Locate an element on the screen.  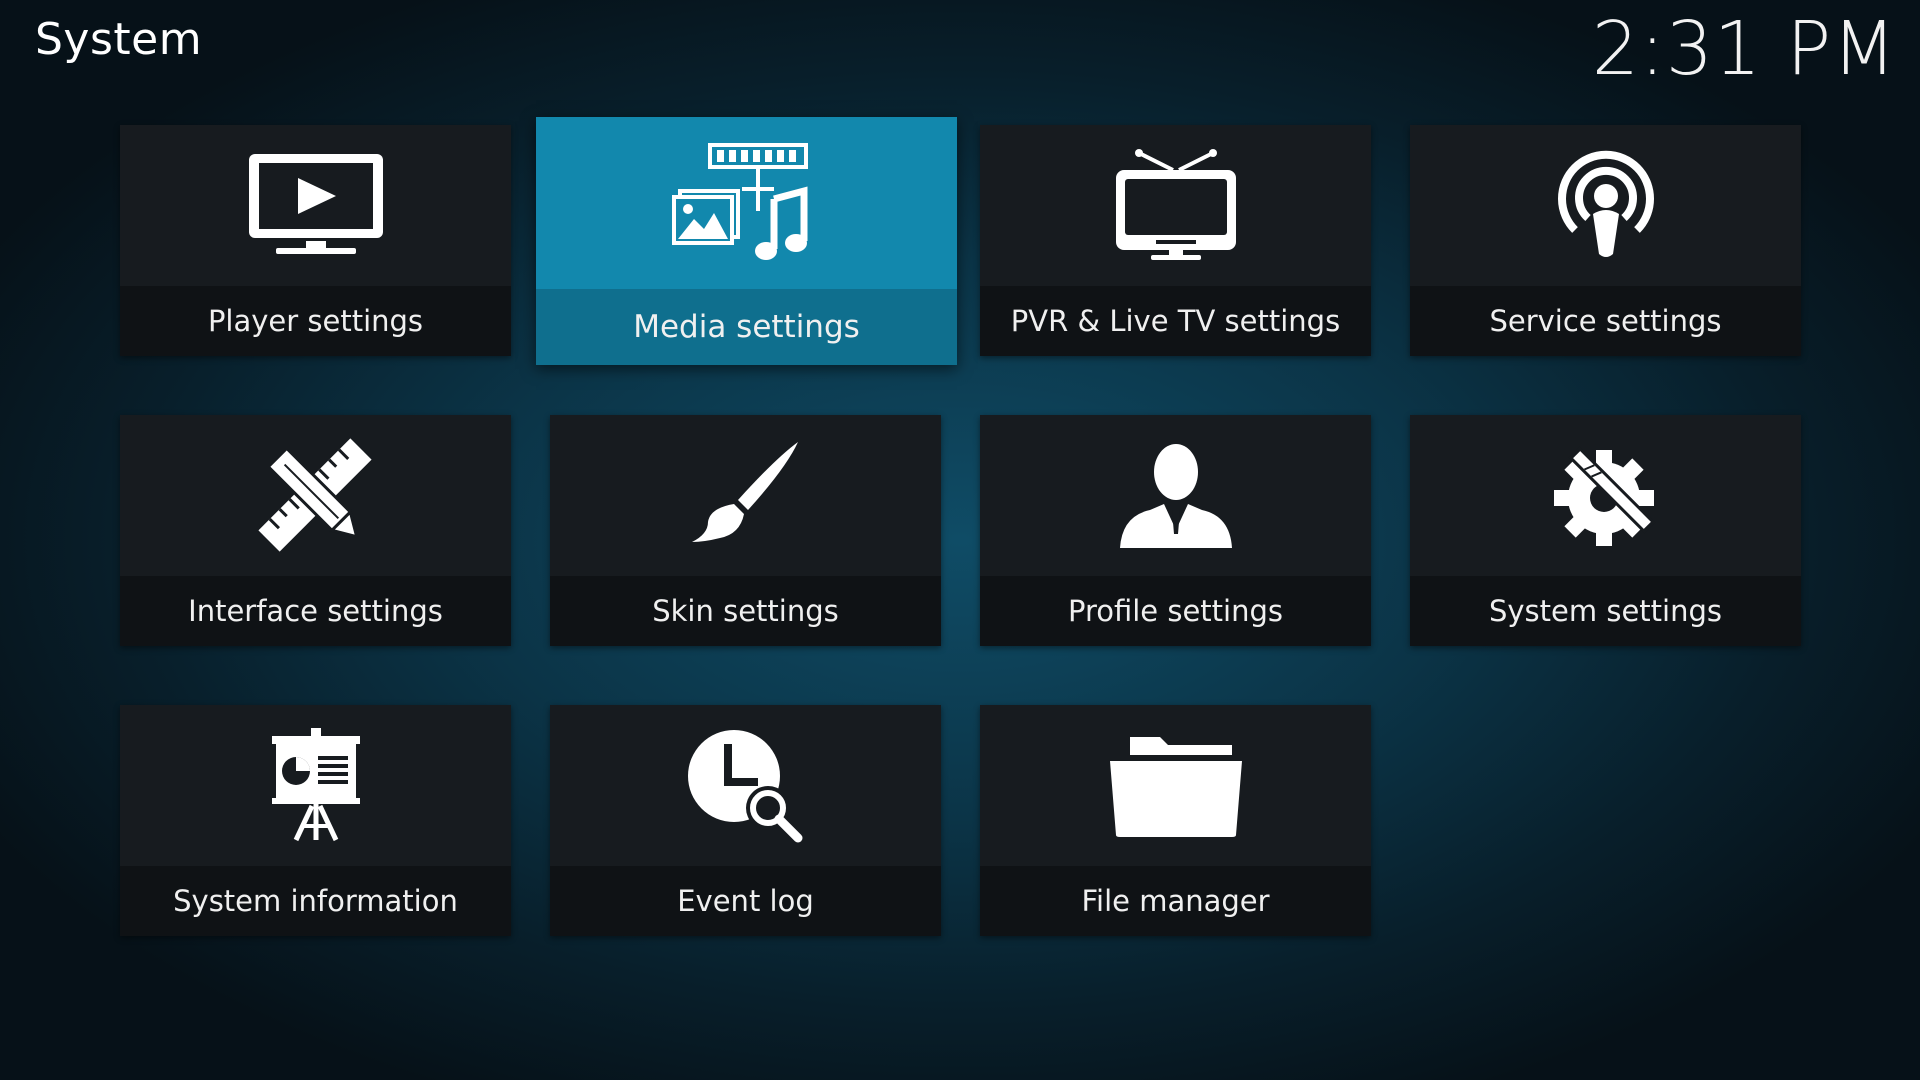
tile-interface-settings: Interface settings is located at coordinates (315, 530).